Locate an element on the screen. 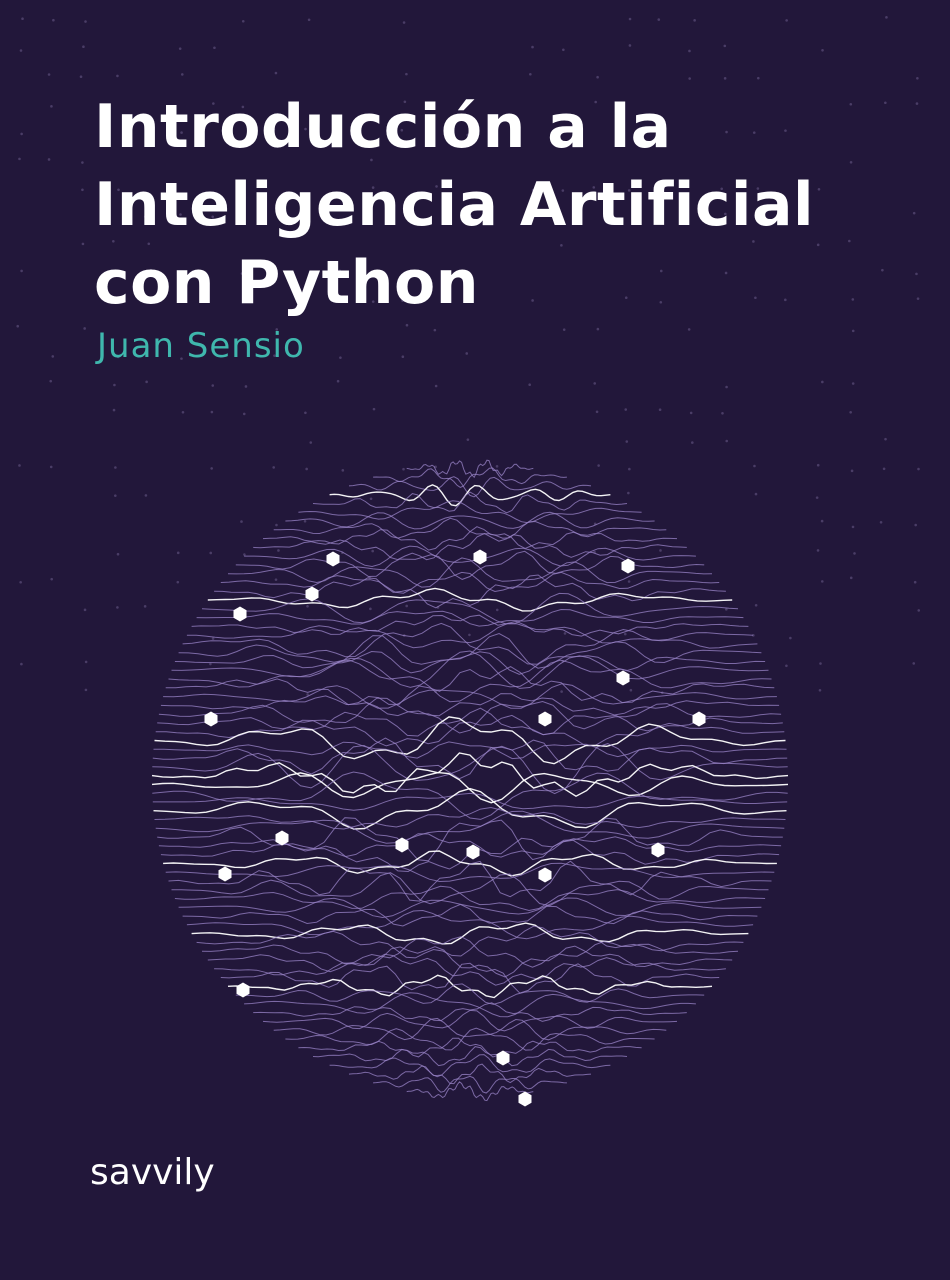 The height and width of the screenshot is (1280, 950). title-line-2: Inteligencia Artificial is located at coordinates (454, 205).